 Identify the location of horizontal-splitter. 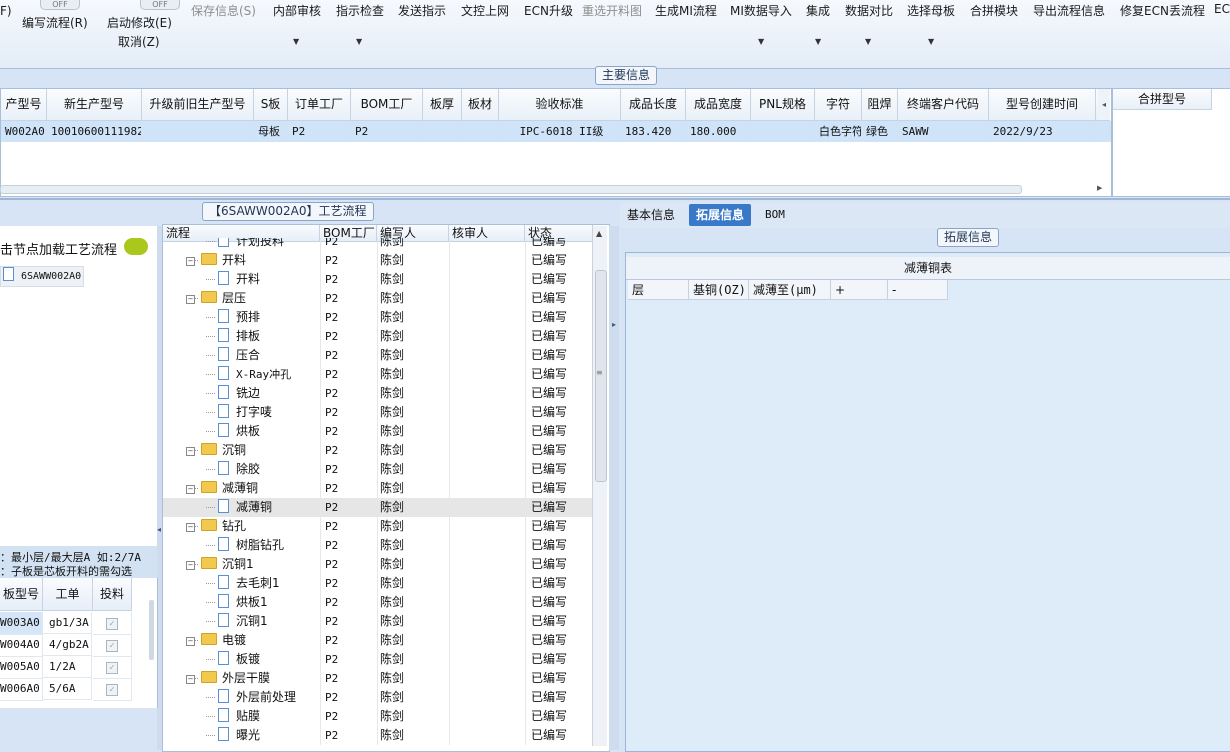
(615, 199).